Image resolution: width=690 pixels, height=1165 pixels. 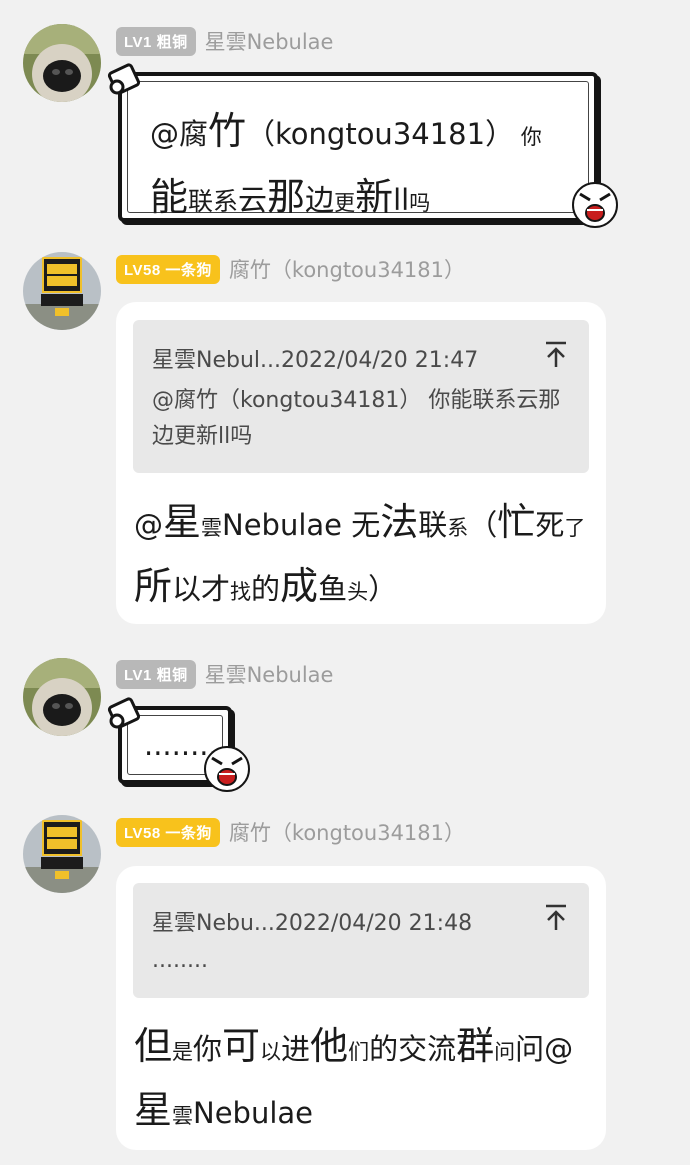 I want to click on text-run: 群, so click(x=475, y=1046).